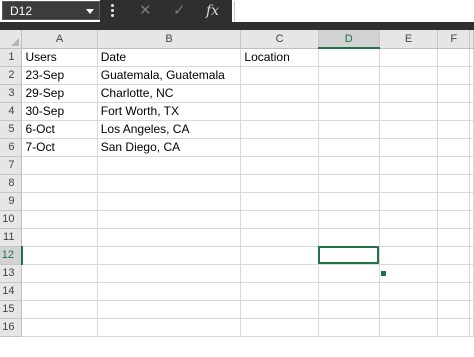 The height and width of the screenshot is (357, 474). What do you see at coordinates (11, 57) in the screenshot?
I see `row-header: 1` at bounding box center [11, 57].